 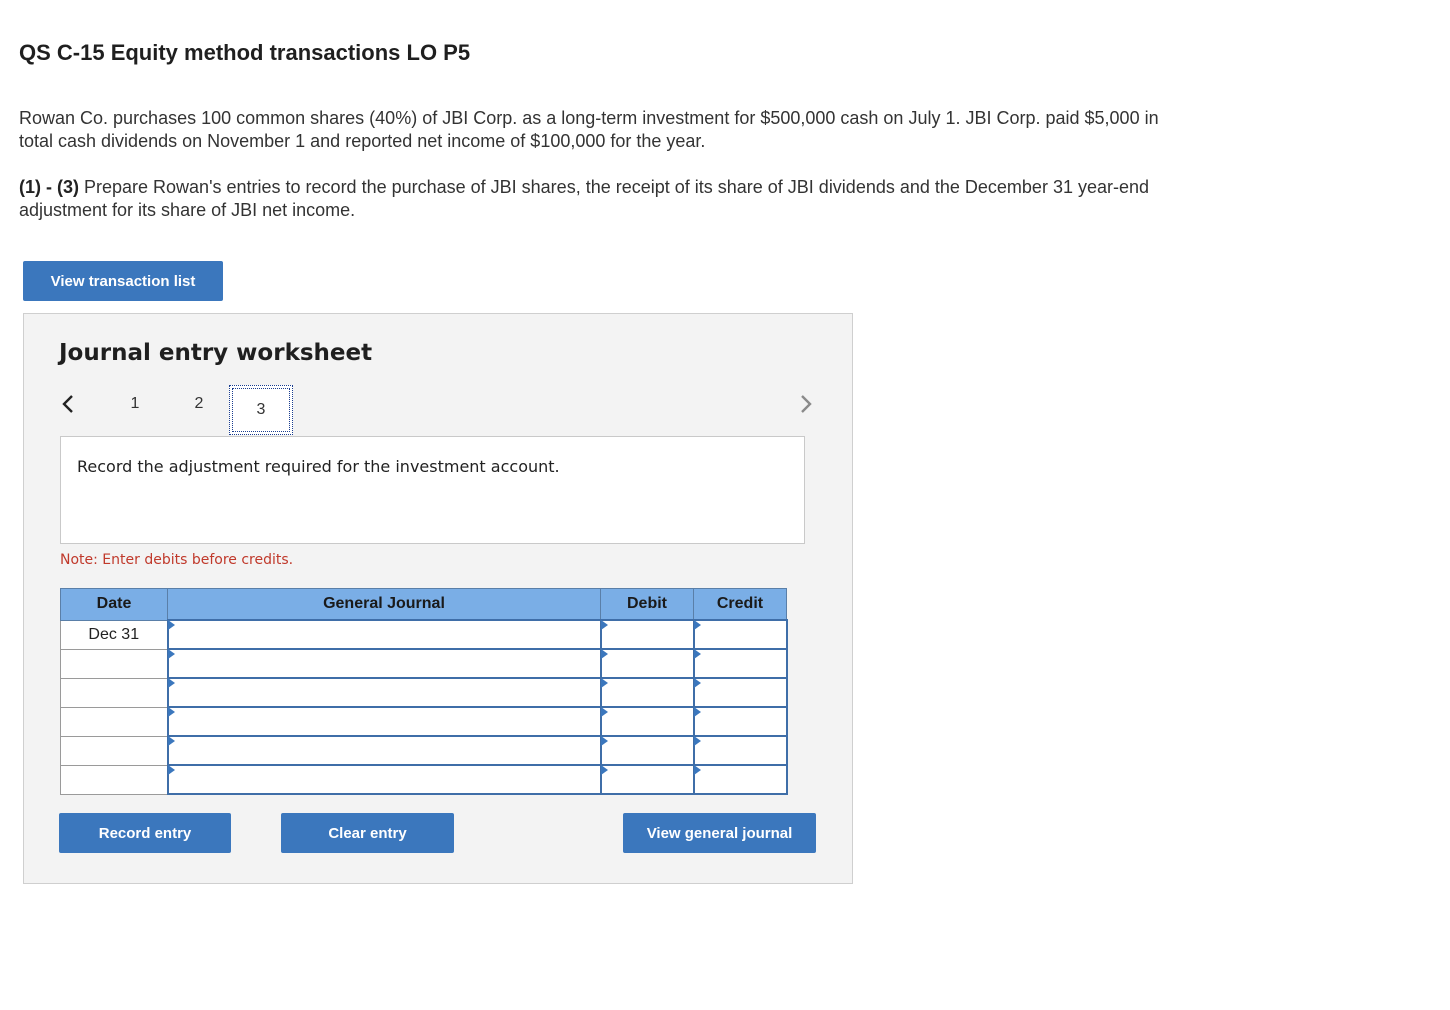 I want to click on record-entry-button: Record entry, so click(x=145, y=833).